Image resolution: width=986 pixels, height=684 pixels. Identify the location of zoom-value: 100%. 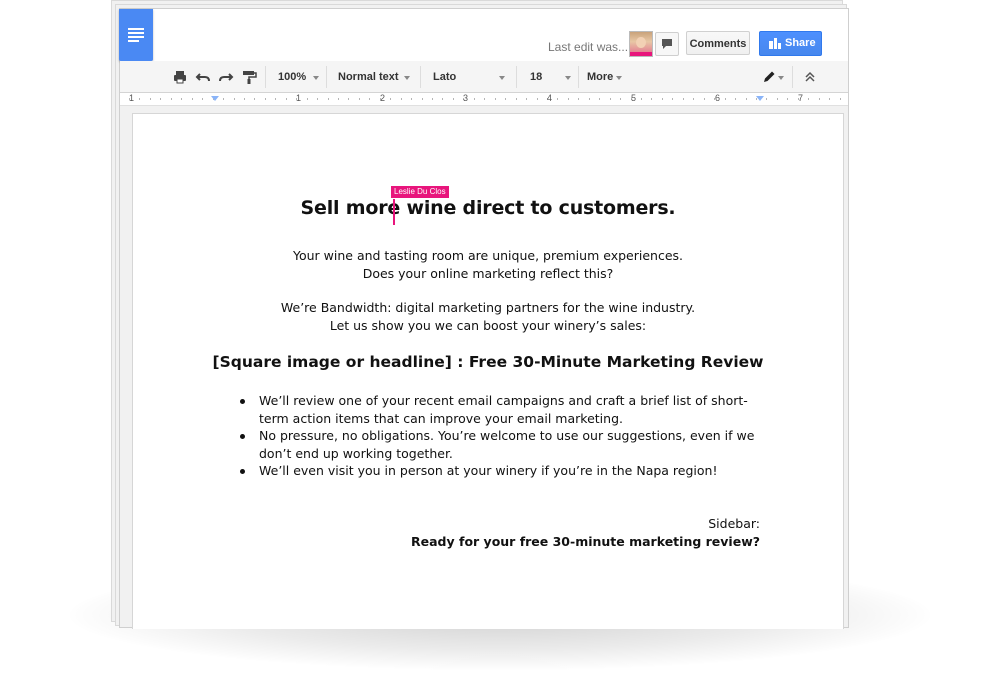
(292, 77).